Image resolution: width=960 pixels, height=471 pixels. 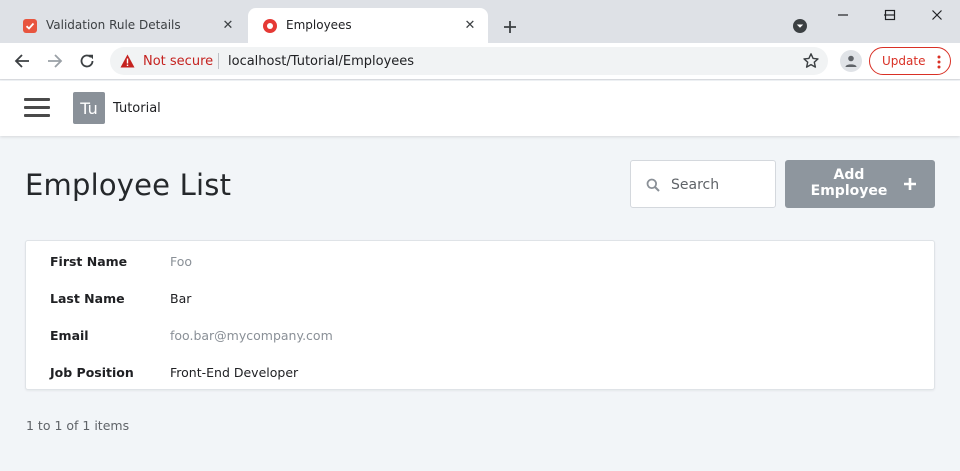 I want to click on update-label: Update, so click(x=904, y=61).